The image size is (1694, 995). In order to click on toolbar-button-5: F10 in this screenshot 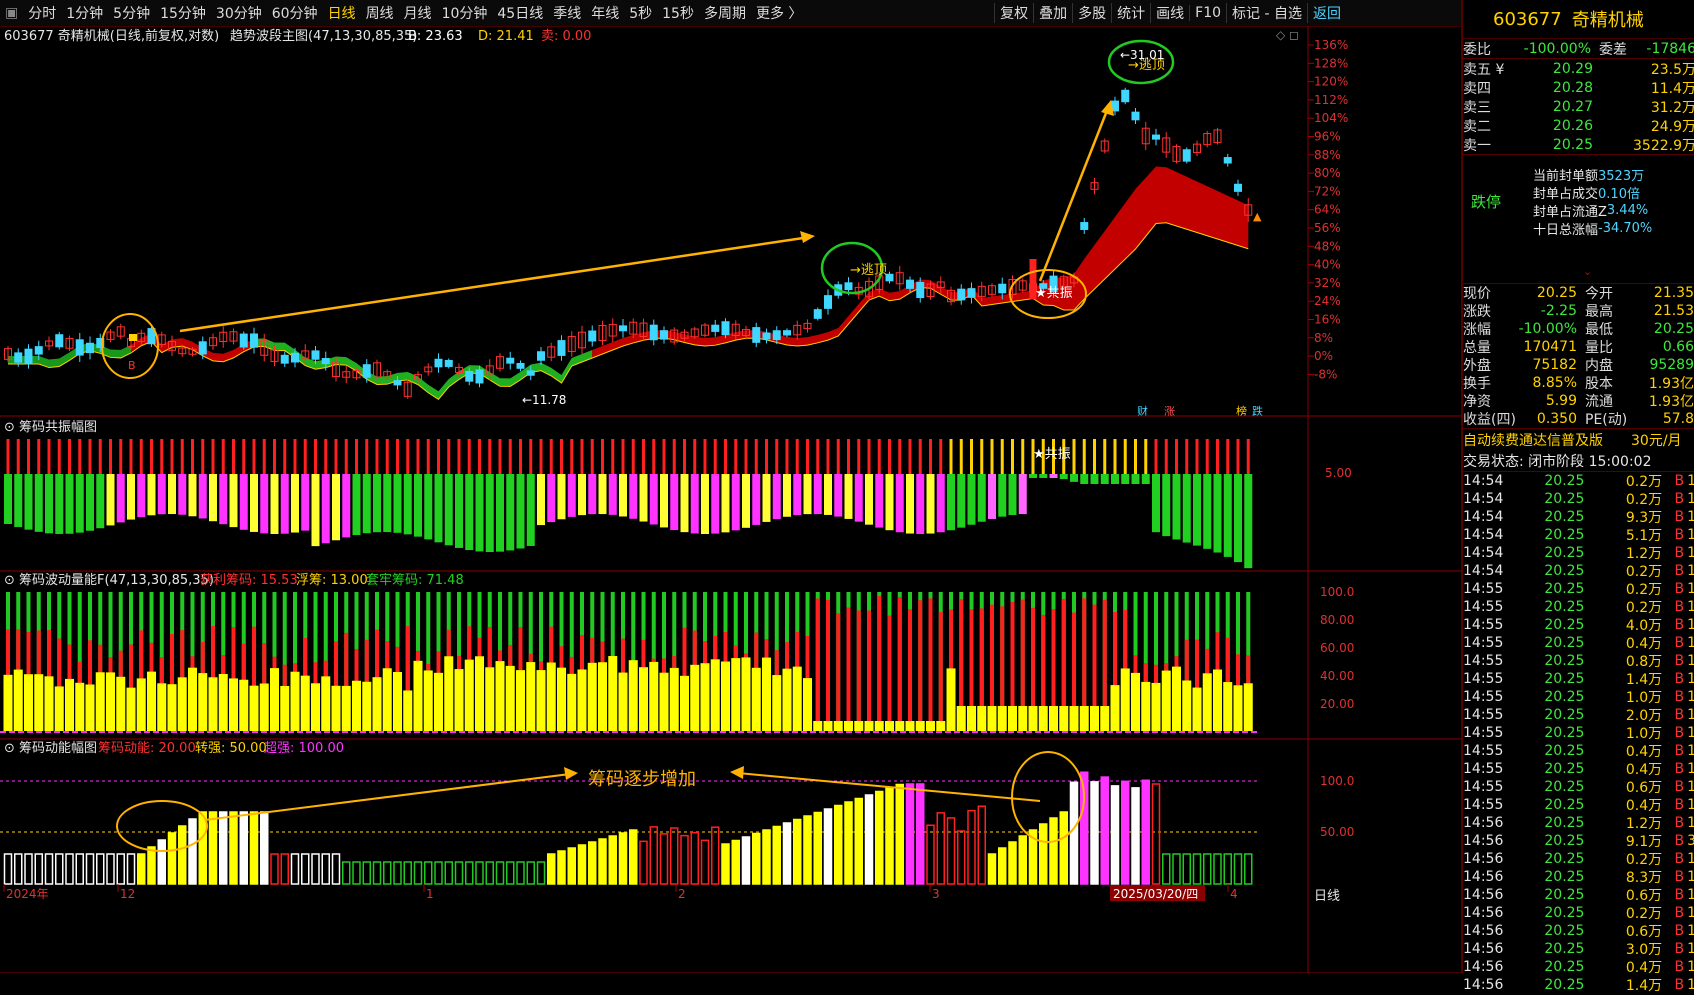, I will do `click(1207, 13)`.